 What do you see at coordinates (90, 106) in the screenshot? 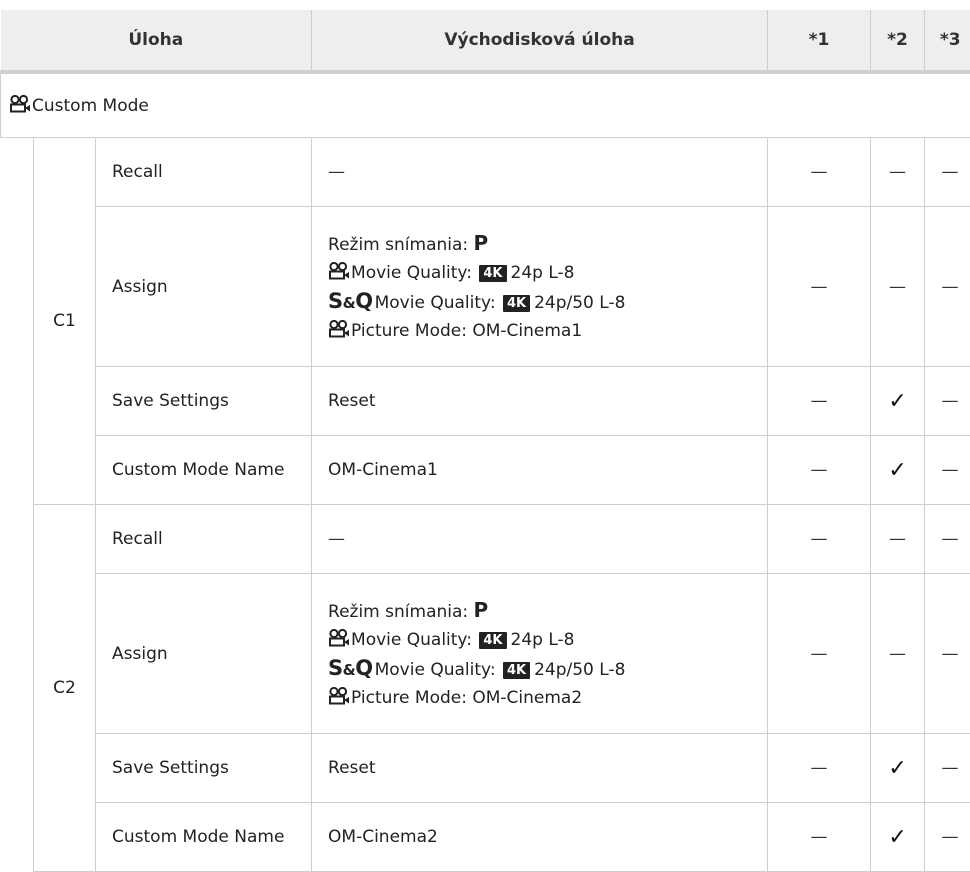
I see `section-label: Custom Mode` at bounding box center [90, 106].